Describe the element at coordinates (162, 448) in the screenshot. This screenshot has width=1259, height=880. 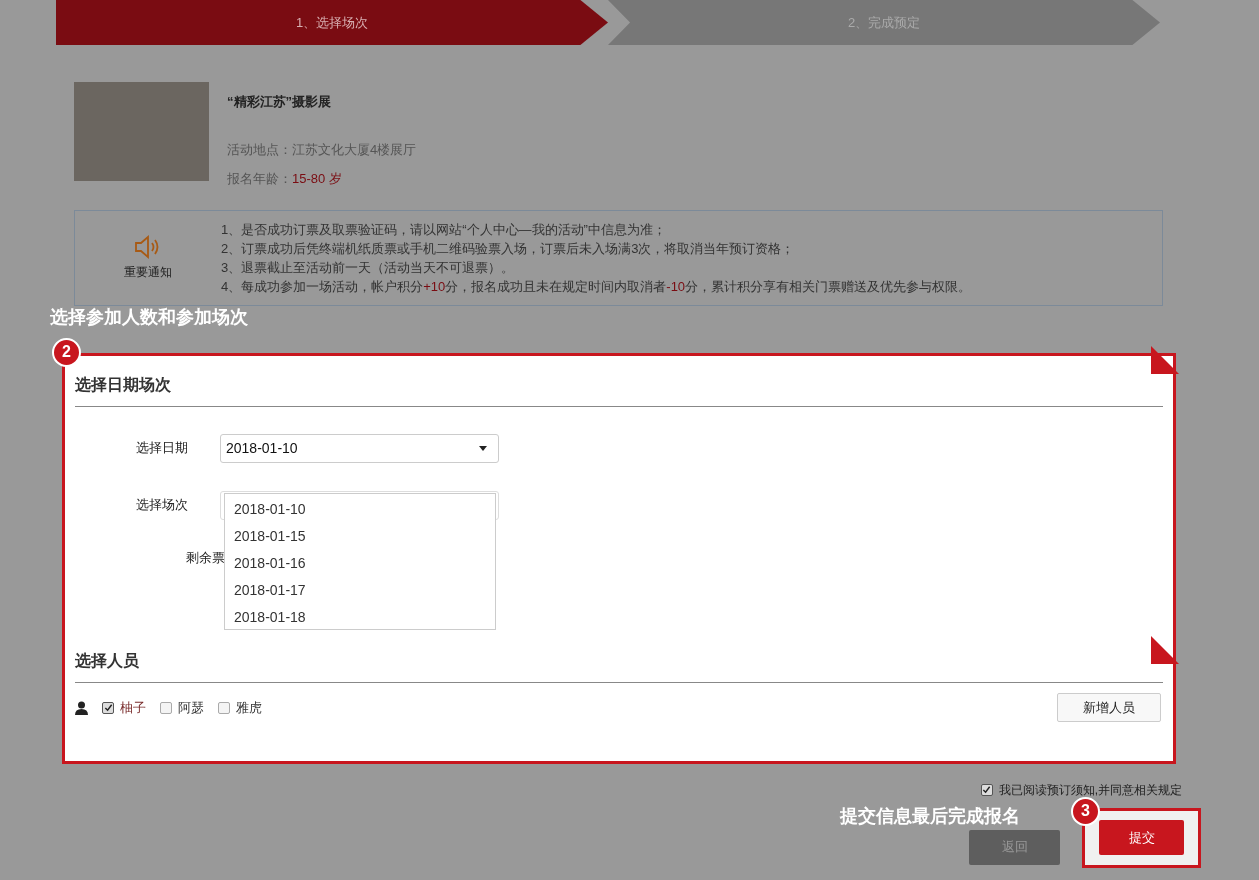
I see `date-label: 选择日期` at that location.